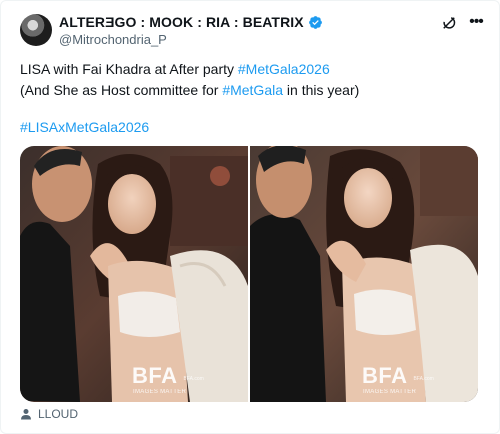  I want to click on hashtag-link-metgala2026: #MetGala2026, so click(284, 69).